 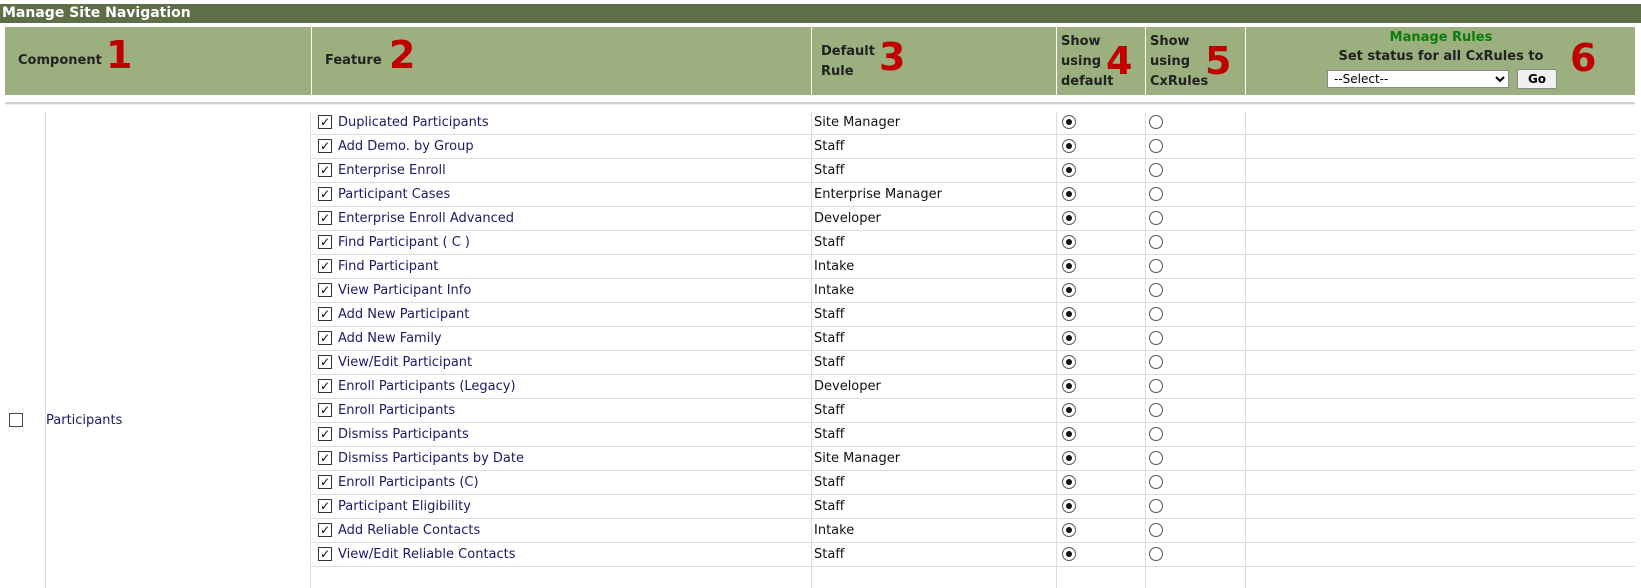 I want to click on default-rule-value: Enterprise Manager, so click(x=878, y=194).